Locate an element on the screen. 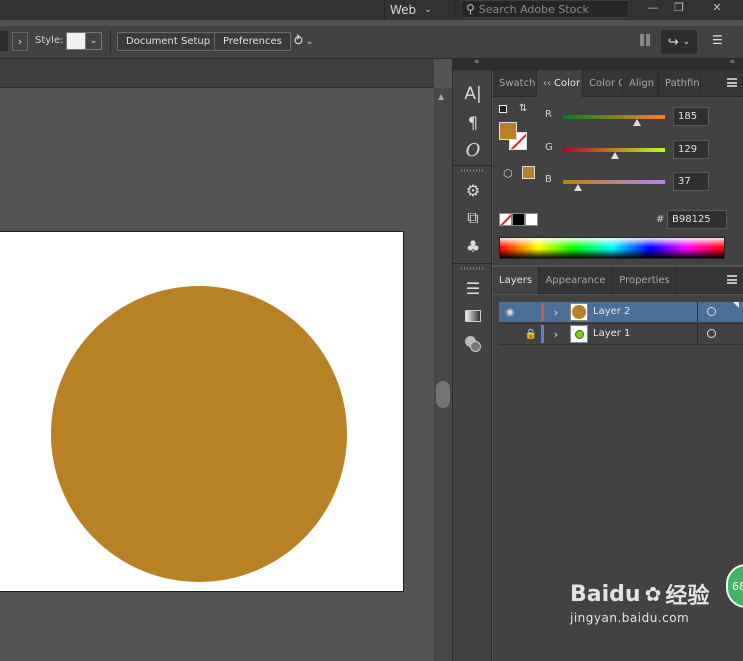  tab-appearance: Appearance is located at coordinates (576, 280).